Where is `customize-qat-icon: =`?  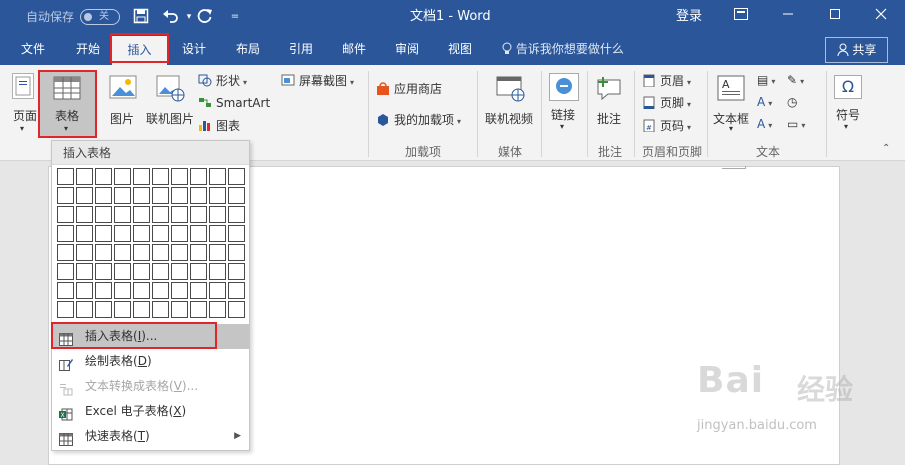
customize-qat-icon: = is located at coordinates (235, 17).